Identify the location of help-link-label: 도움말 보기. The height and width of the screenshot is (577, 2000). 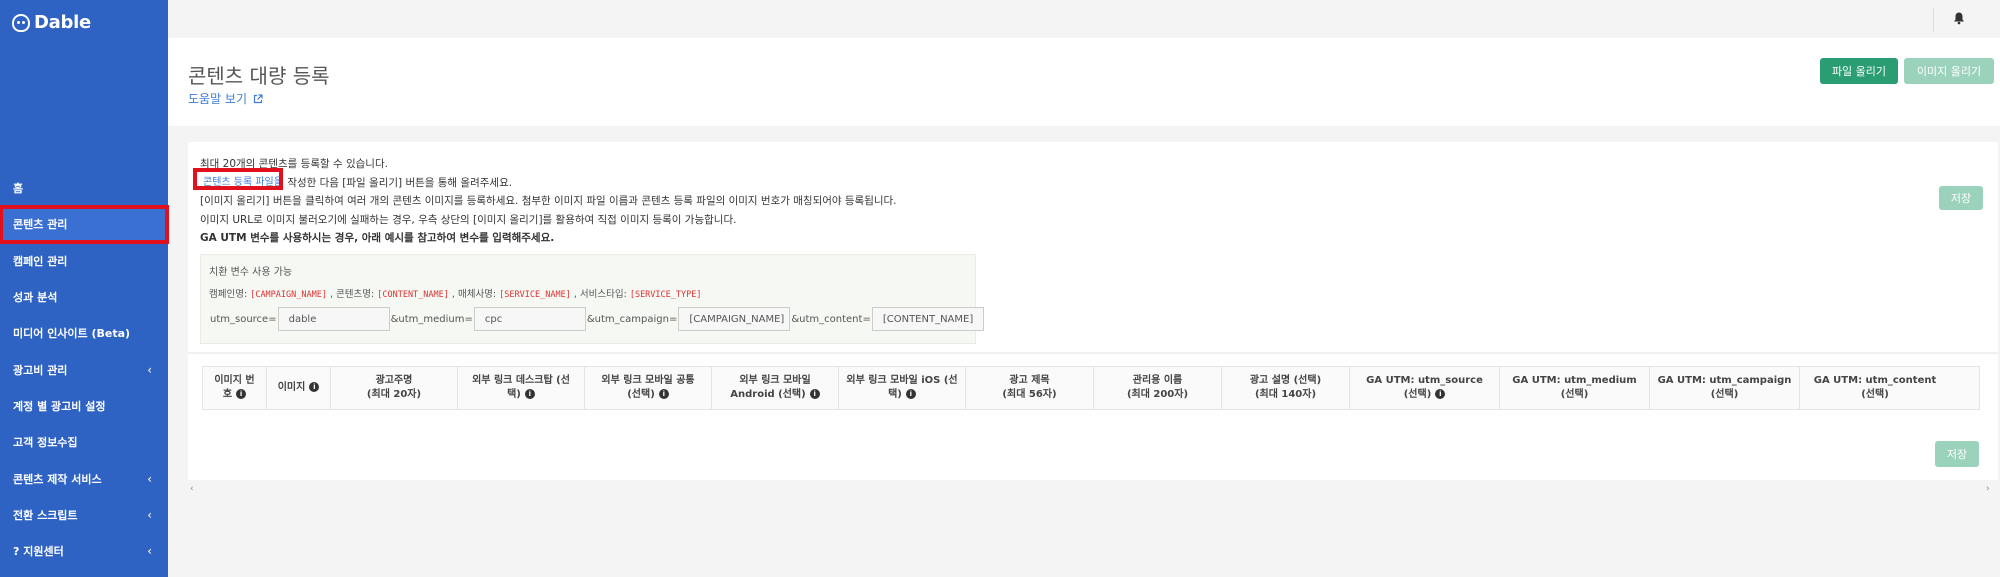
(218, 99).